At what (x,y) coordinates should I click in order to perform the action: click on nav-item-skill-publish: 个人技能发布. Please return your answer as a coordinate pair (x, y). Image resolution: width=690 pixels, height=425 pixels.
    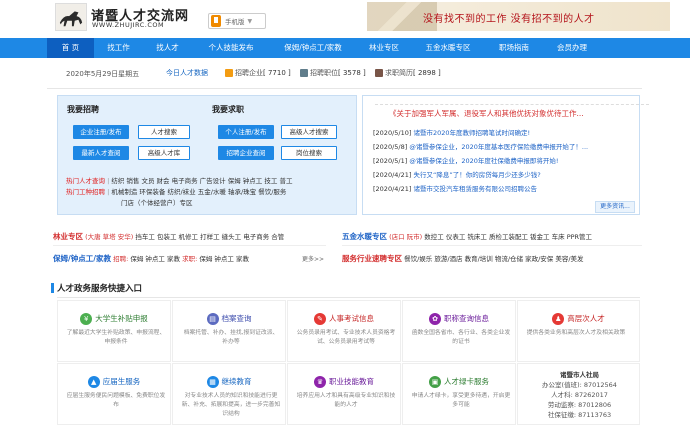
    Looking at the image, I should click on (231, 48).